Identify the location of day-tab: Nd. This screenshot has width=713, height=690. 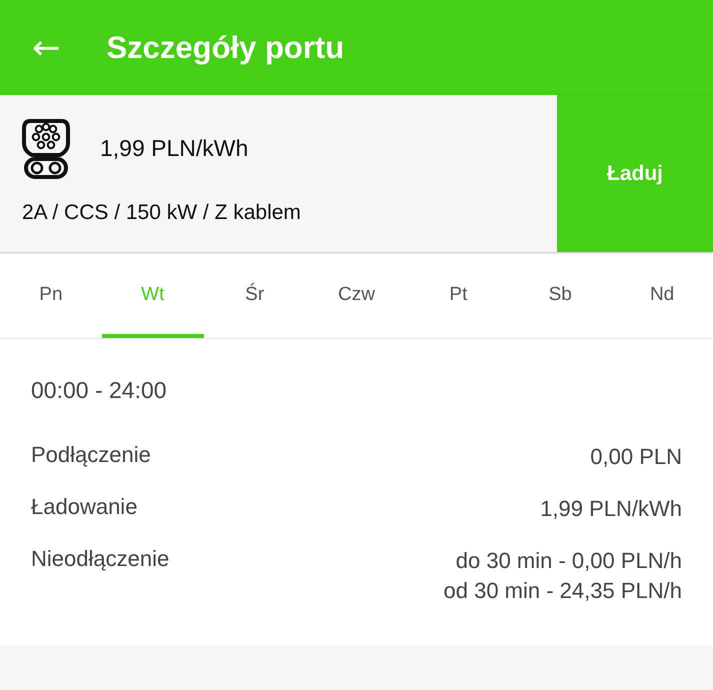
(662, 295).